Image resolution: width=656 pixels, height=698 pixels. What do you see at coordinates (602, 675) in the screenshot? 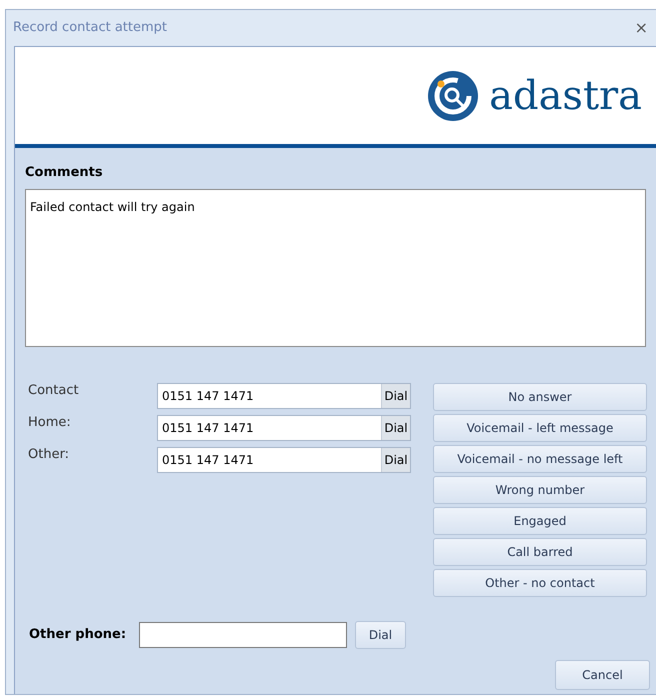
I see `cancel-button: Cancel` at bounding box center [602, 675].